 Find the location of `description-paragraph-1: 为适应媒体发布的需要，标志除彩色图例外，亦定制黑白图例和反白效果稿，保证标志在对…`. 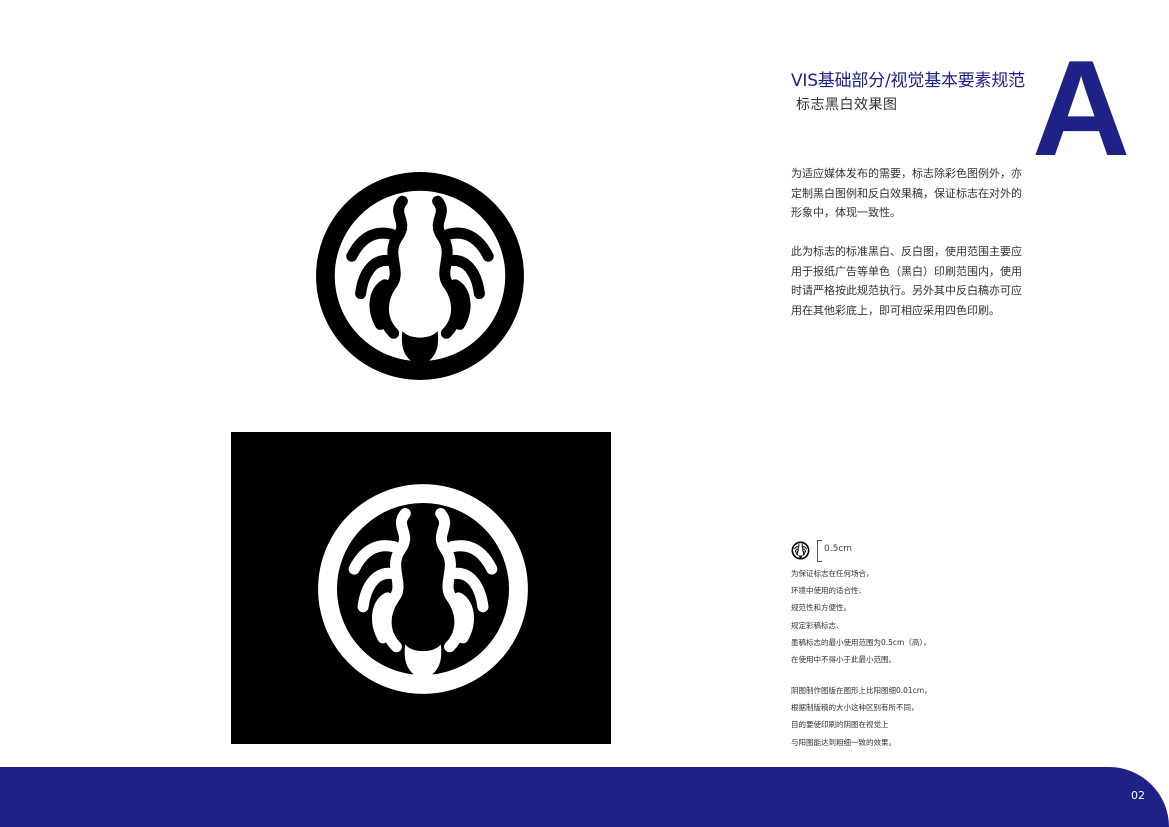

description-paragraph-1: 为适应媒体发布的需要，标志除彩色图例外，亦定制黑白图例和反白效果稿，保证标志在对… is located at coordinates (906, 193).